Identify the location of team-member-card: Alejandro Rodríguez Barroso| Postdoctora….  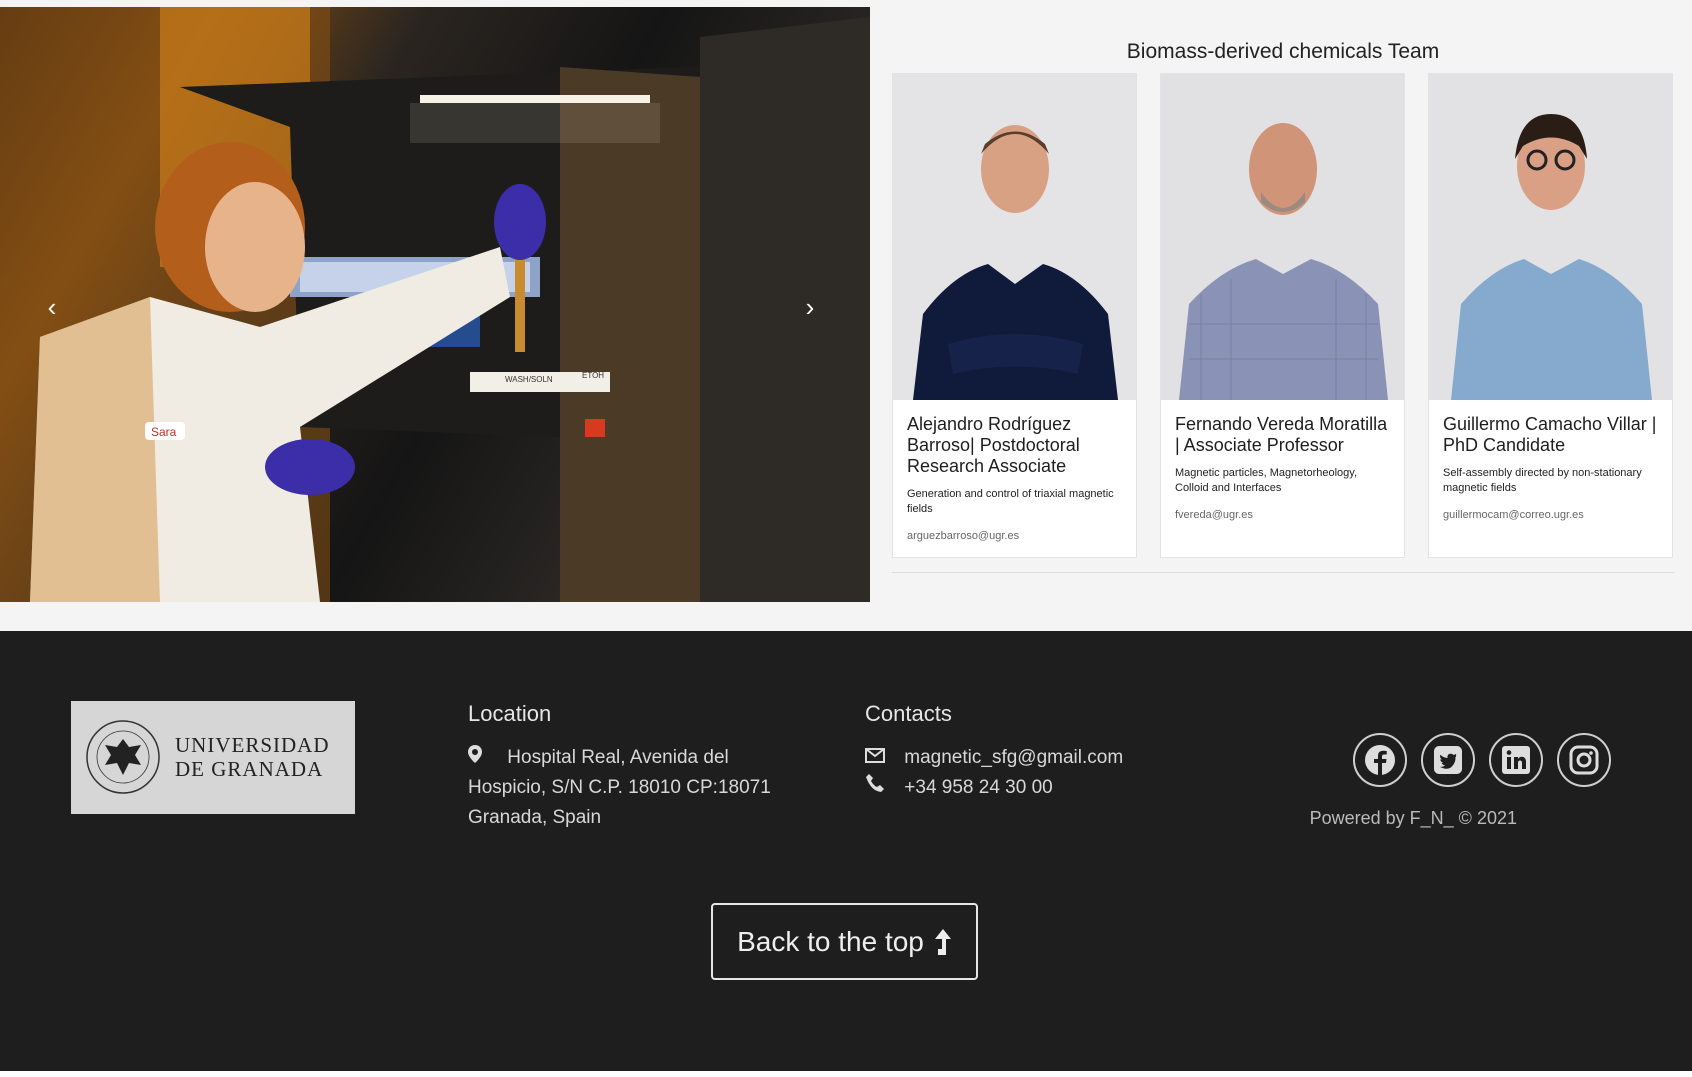
(1014, 315).